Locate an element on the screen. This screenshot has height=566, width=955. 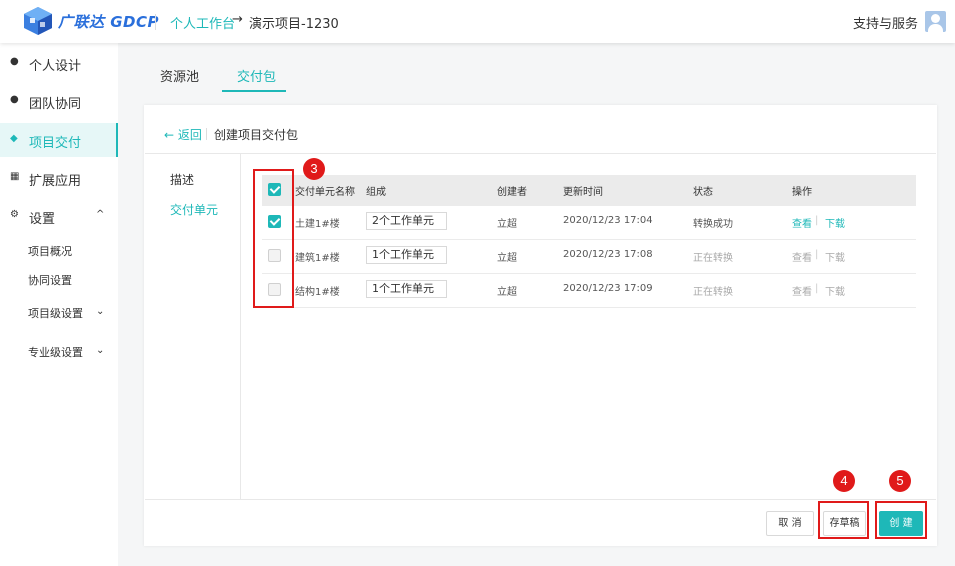
annotation-marker-3: 3 is located at coordinates (314, 169).